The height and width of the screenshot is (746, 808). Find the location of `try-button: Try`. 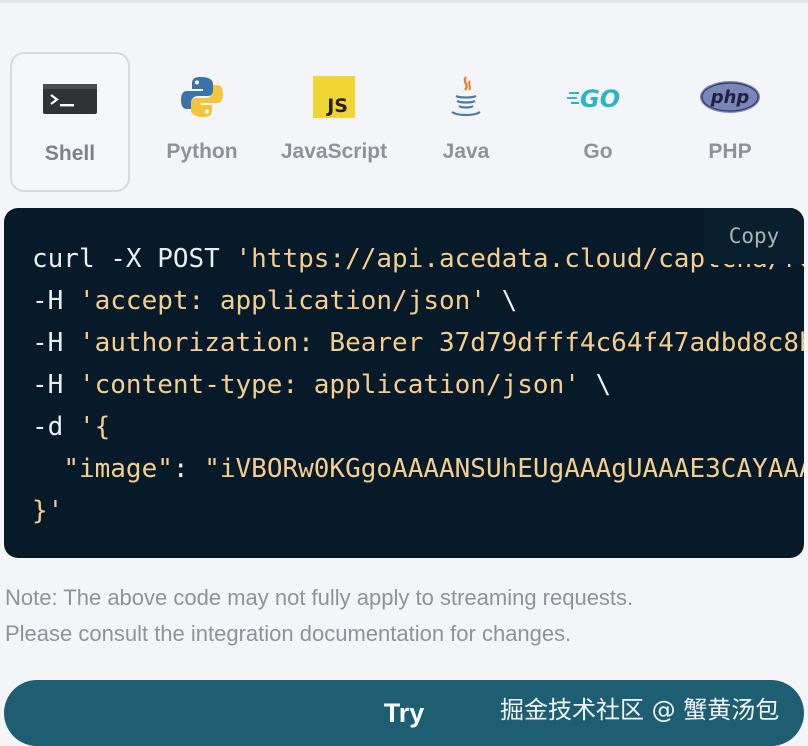

try-button: Try is located at coordinates (404, 713).